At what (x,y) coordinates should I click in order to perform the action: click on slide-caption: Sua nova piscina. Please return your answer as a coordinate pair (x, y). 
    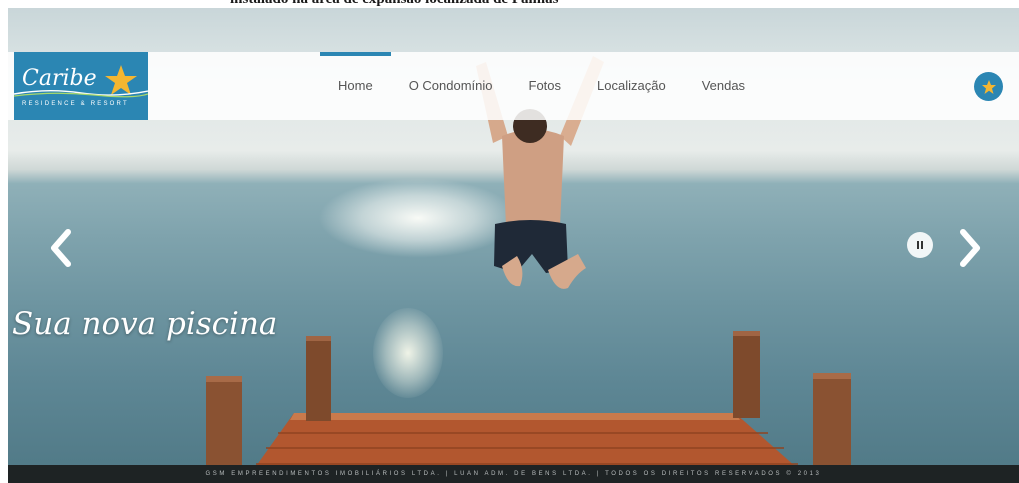
    Looking at the image, I should click on (145, 324).